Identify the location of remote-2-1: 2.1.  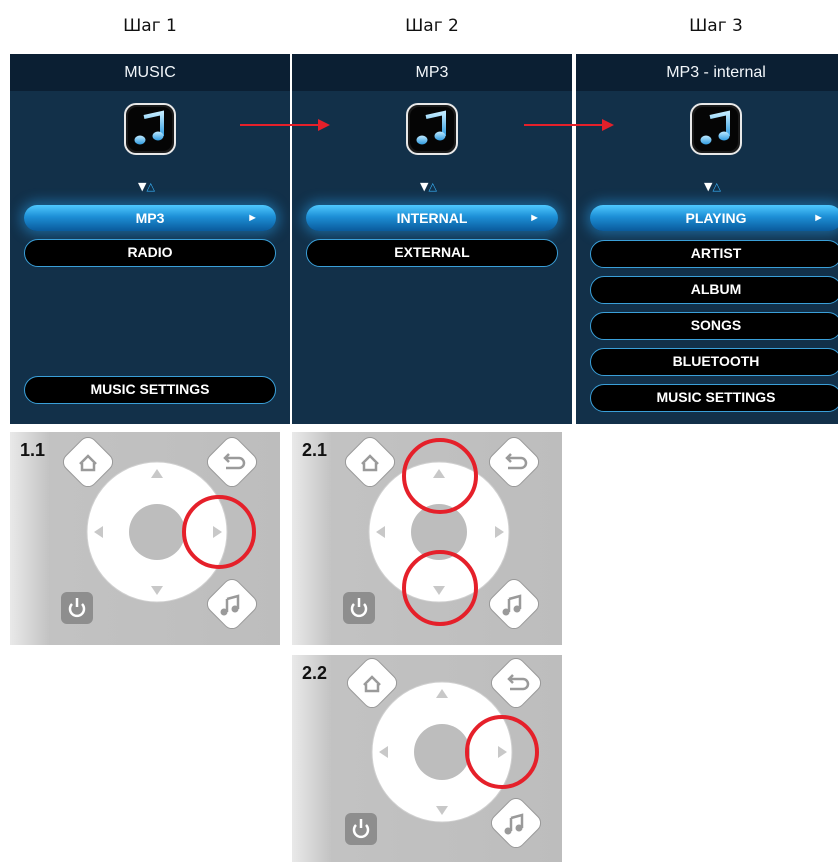
(427, 538).